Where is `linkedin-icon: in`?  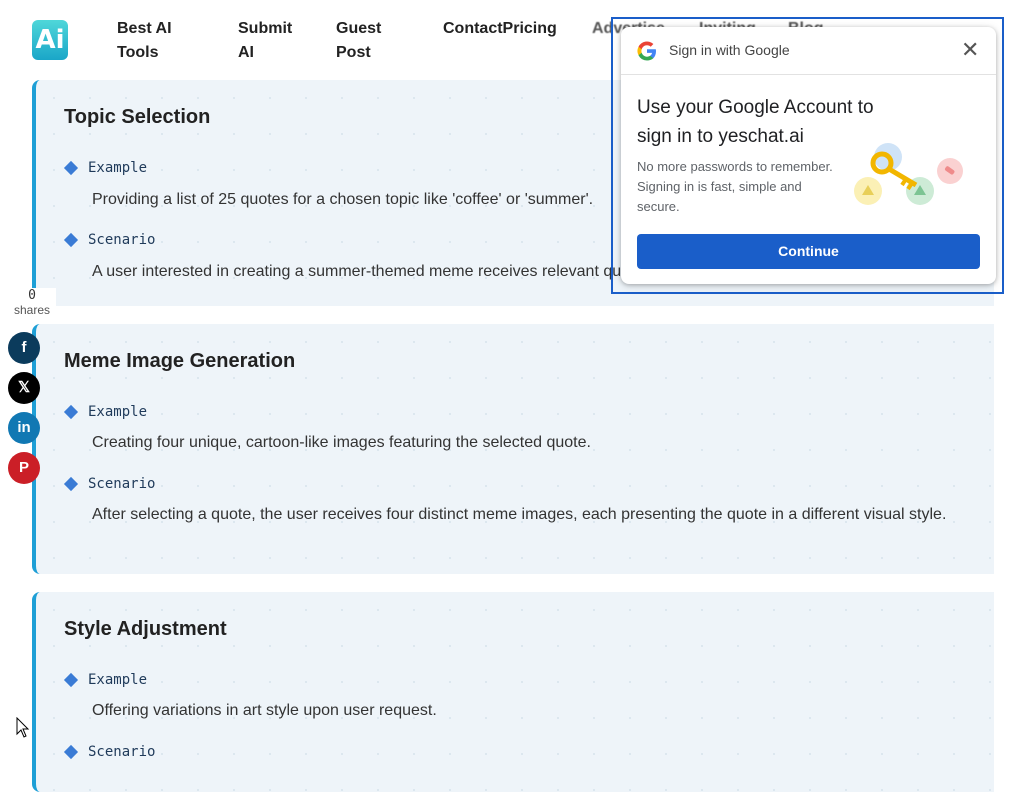 linkedin-icon: in is located at coordinates (24, 427).